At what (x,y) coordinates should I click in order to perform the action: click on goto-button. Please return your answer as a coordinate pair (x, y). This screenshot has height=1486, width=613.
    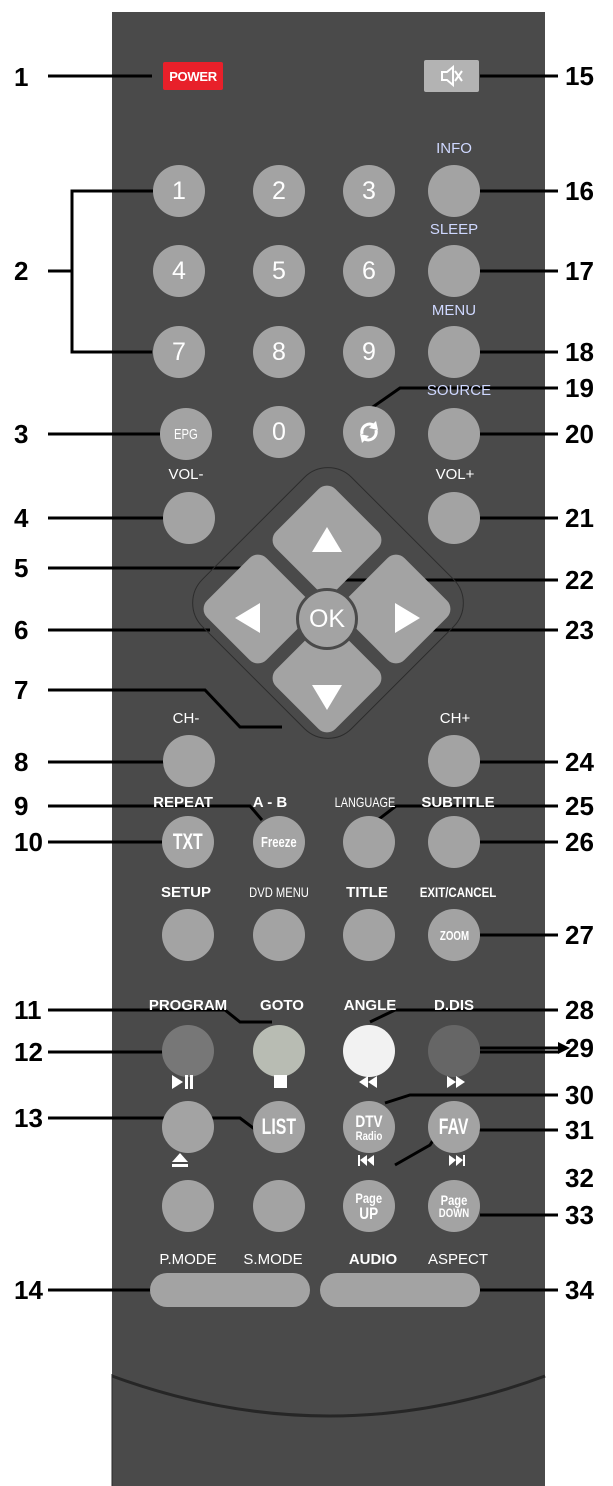
    Looking at the image, I should click on (279, 1051).